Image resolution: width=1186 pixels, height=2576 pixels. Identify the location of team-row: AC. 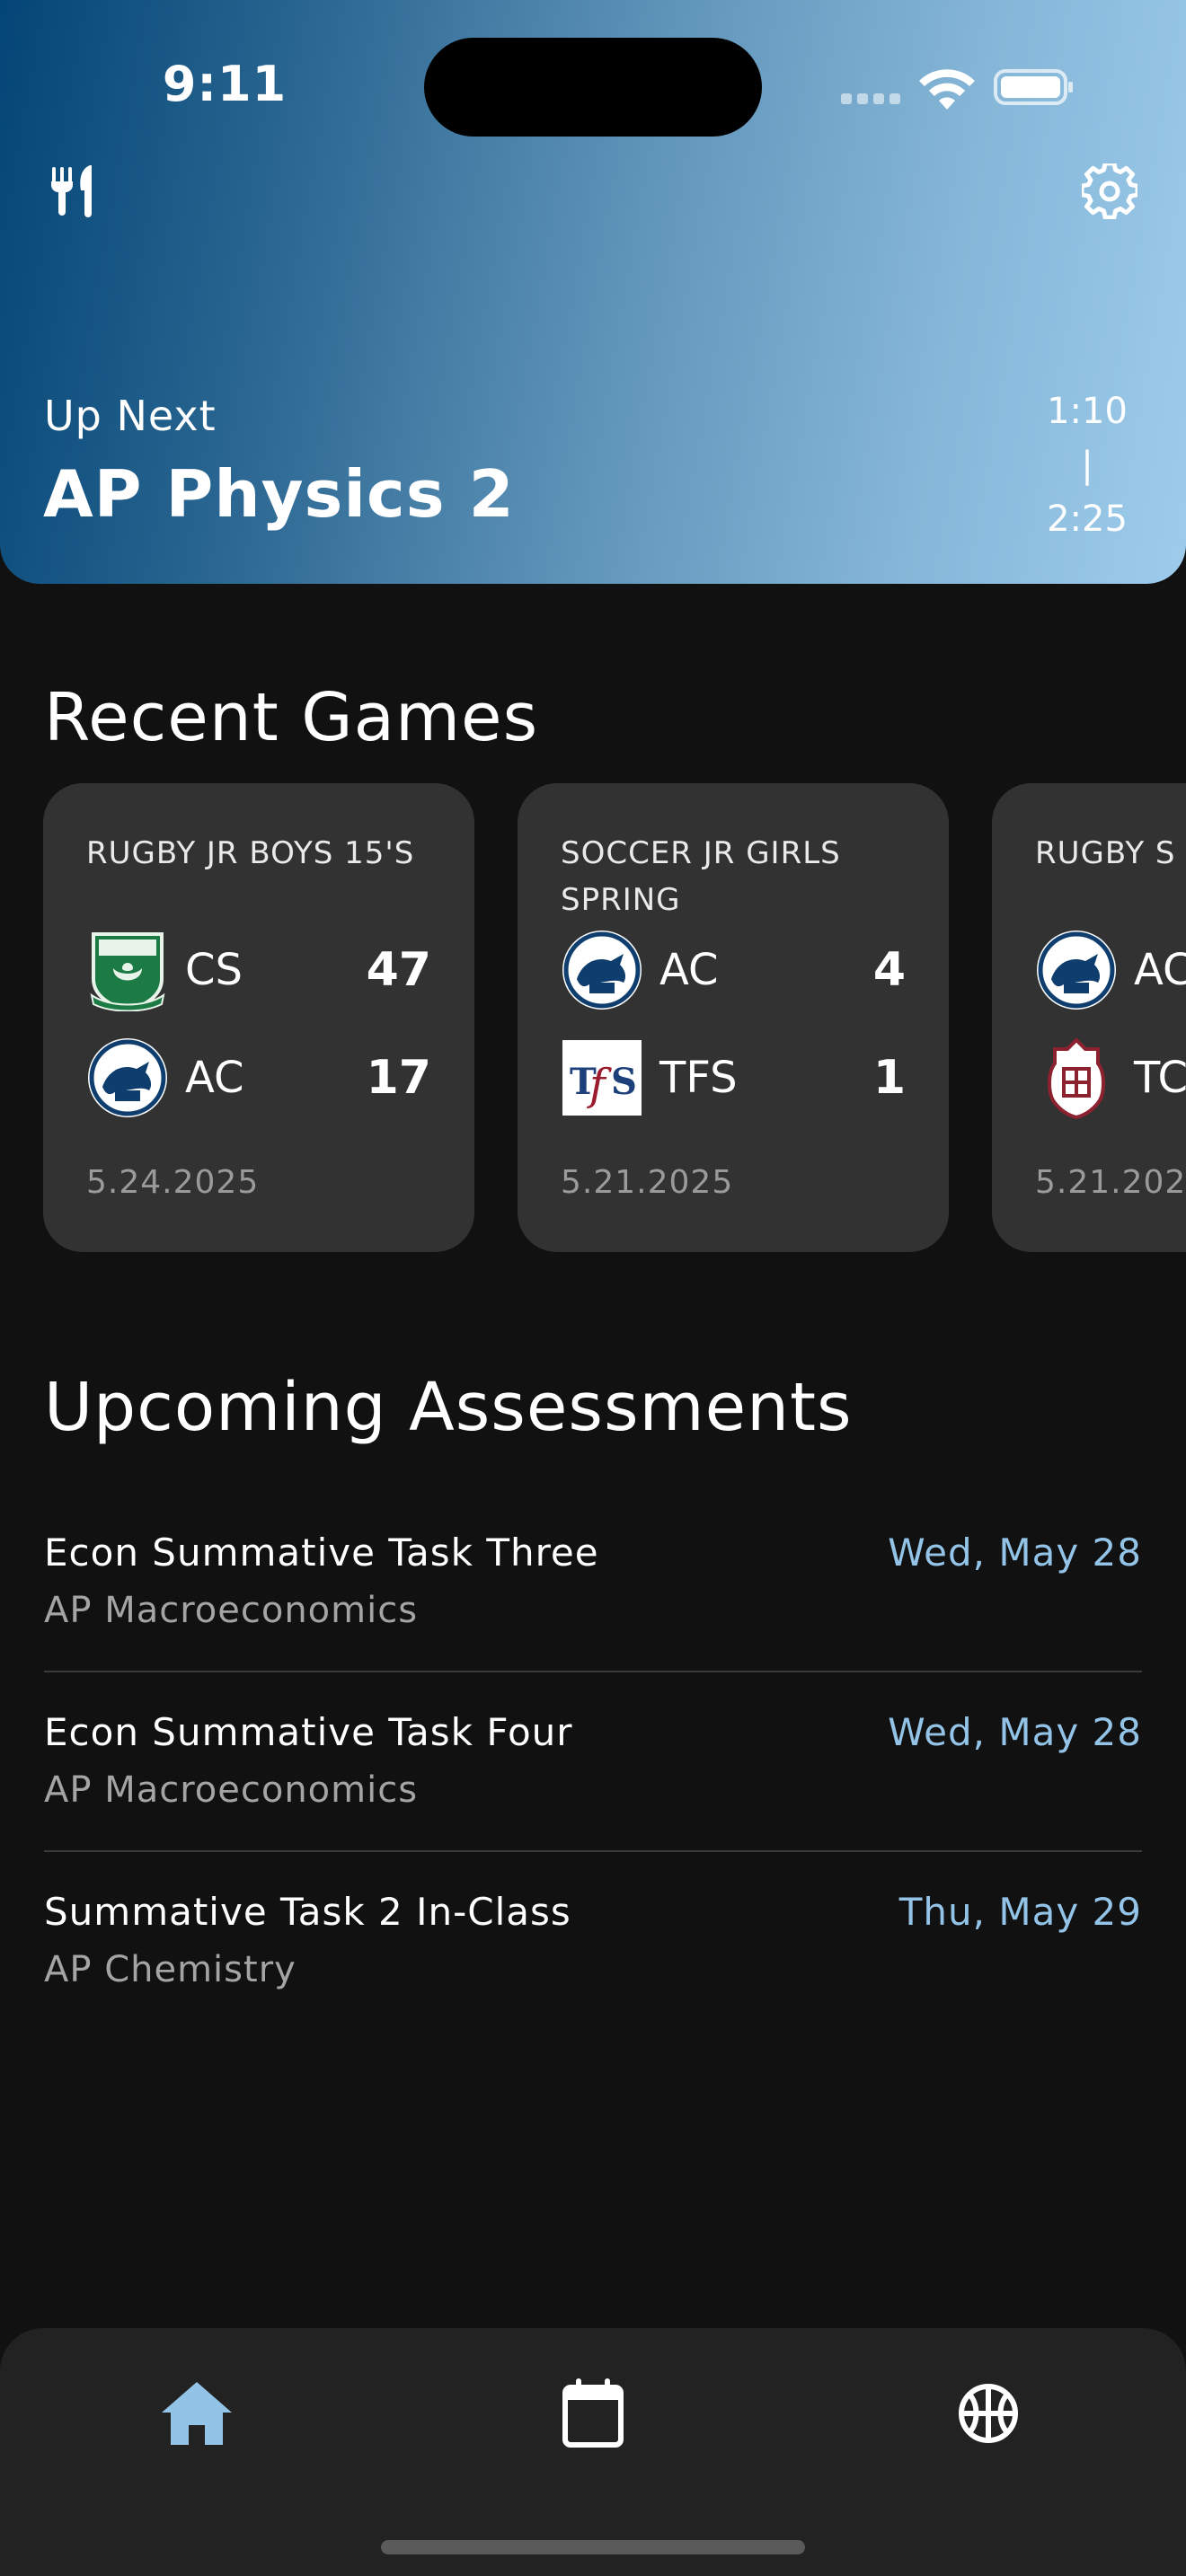
(1110, 970).